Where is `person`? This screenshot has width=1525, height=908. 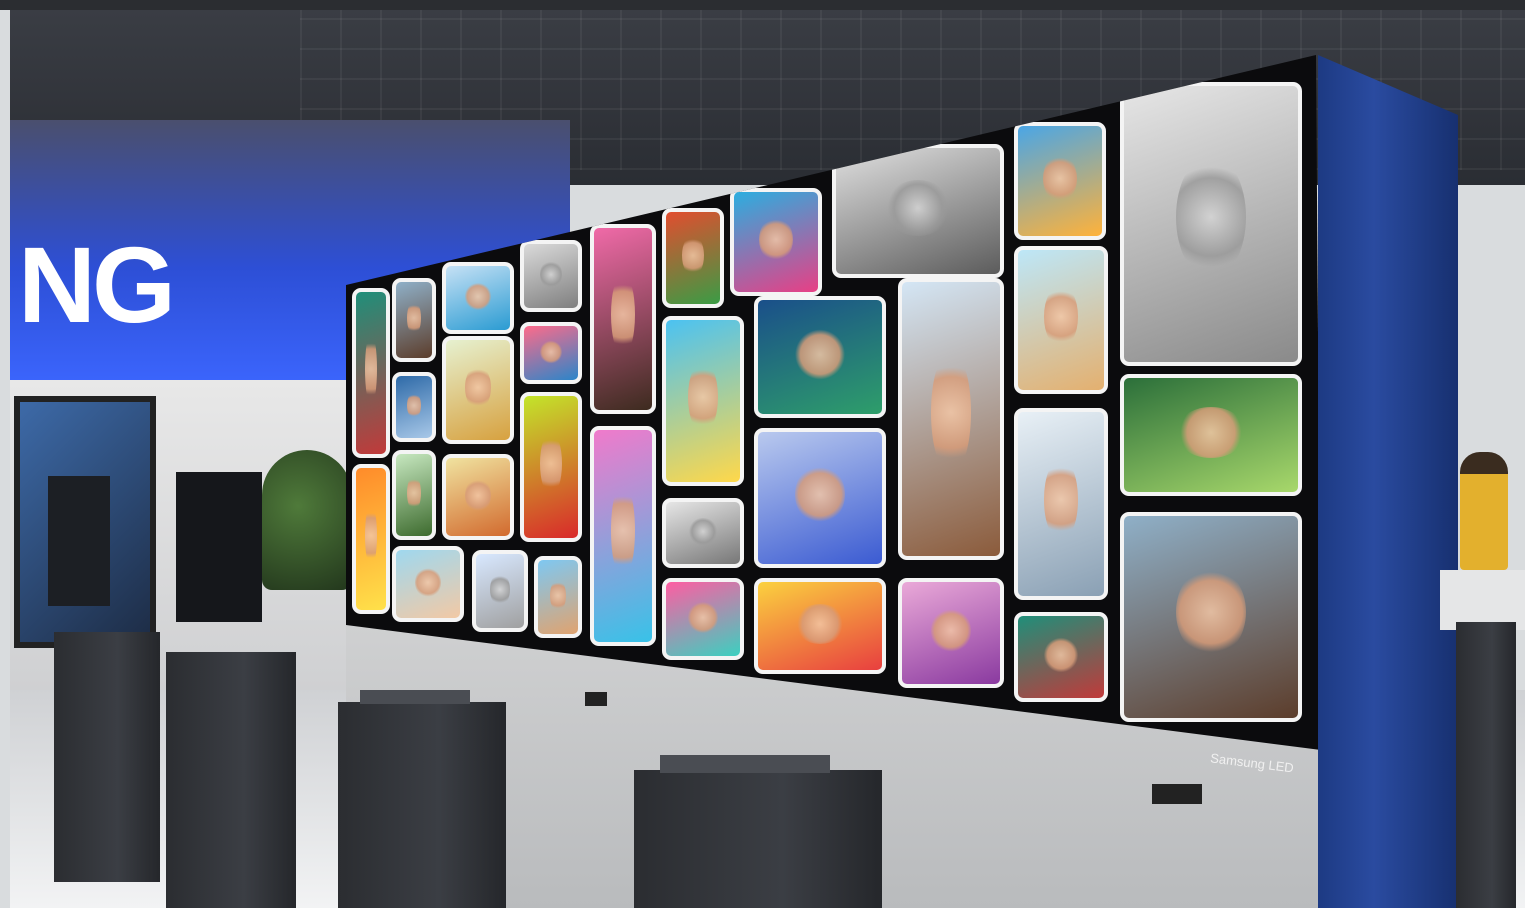 person is located at coordinates (1484, 511).